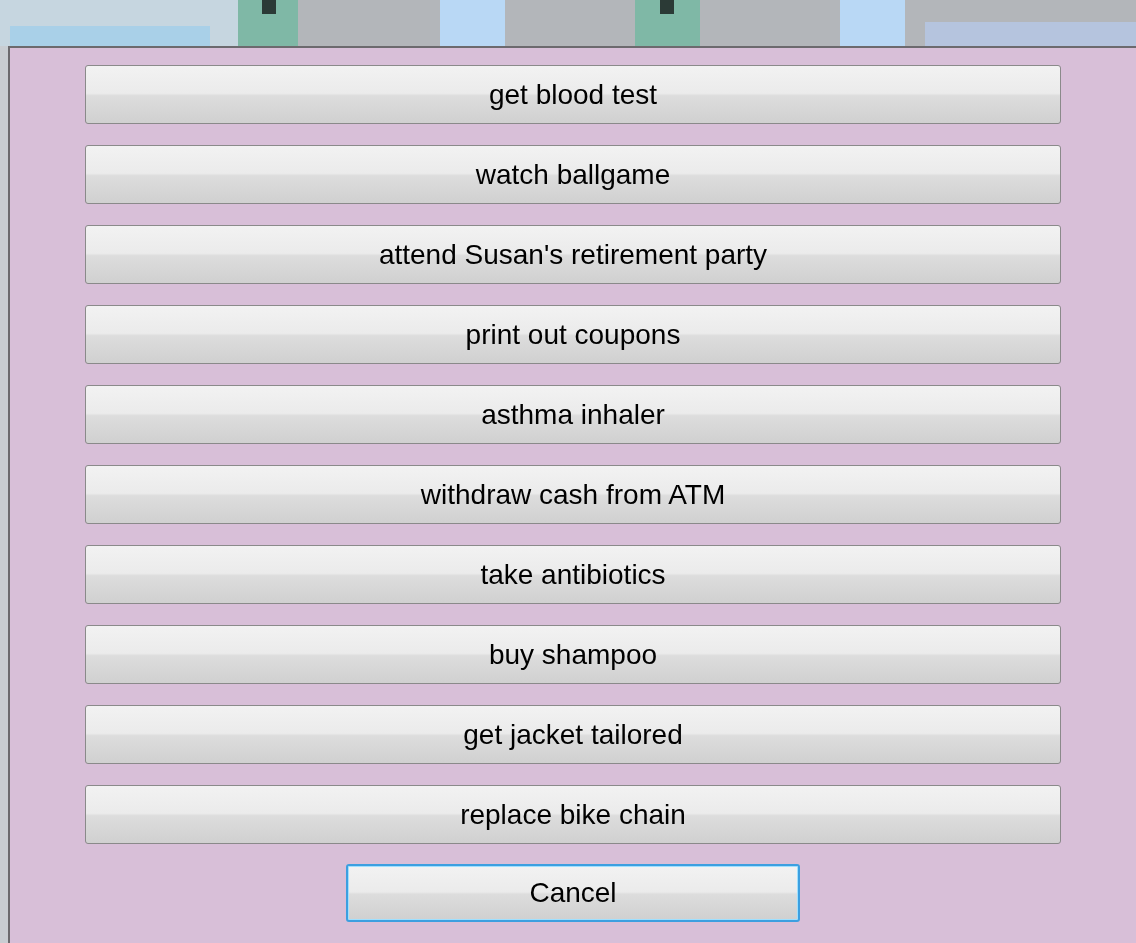 The image size is (1136, 943). What do you see at coordinates (573, 254) in the screenshot?
I see `choice-button: attend Susan's retirement party` at bounding box center [573, 254].